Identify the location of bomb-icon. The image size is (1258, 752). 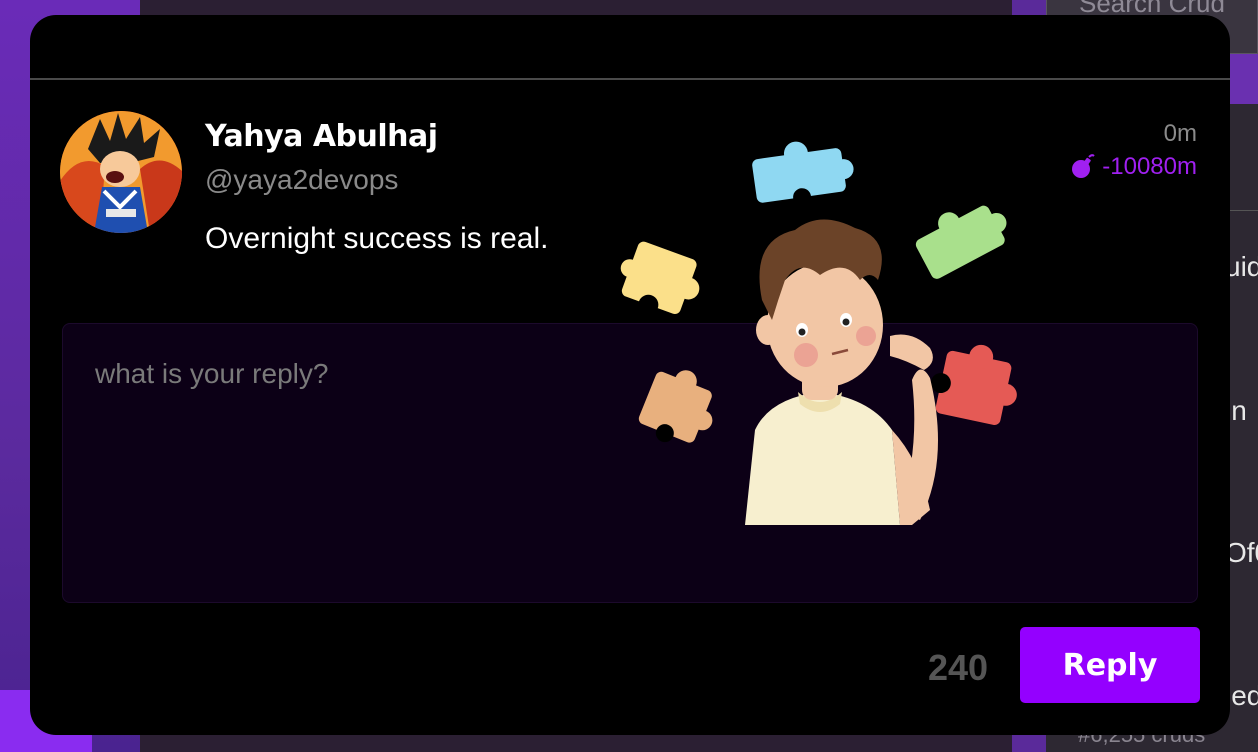
(1083, 166).